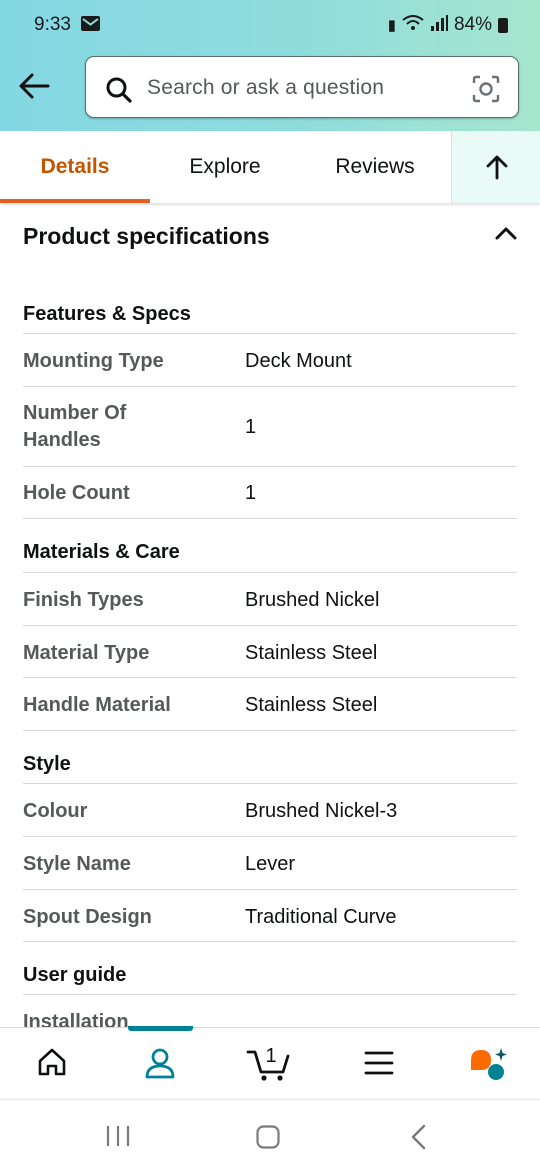  What do you see at coordinates (268, 1139) in the screenshot?
I see `home-button-icon` at bounding box center [268, 1139].